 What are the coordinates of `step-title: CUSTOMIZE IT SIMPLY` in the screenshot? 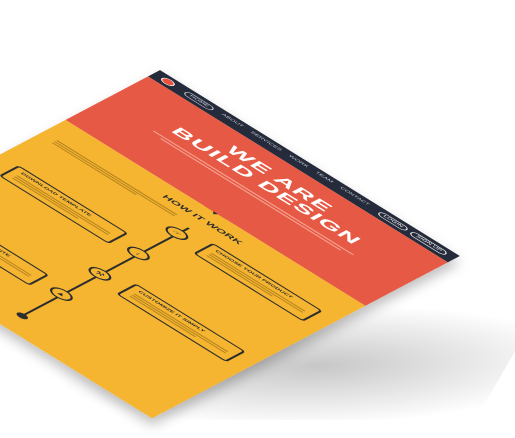 It's located at (171, 311).